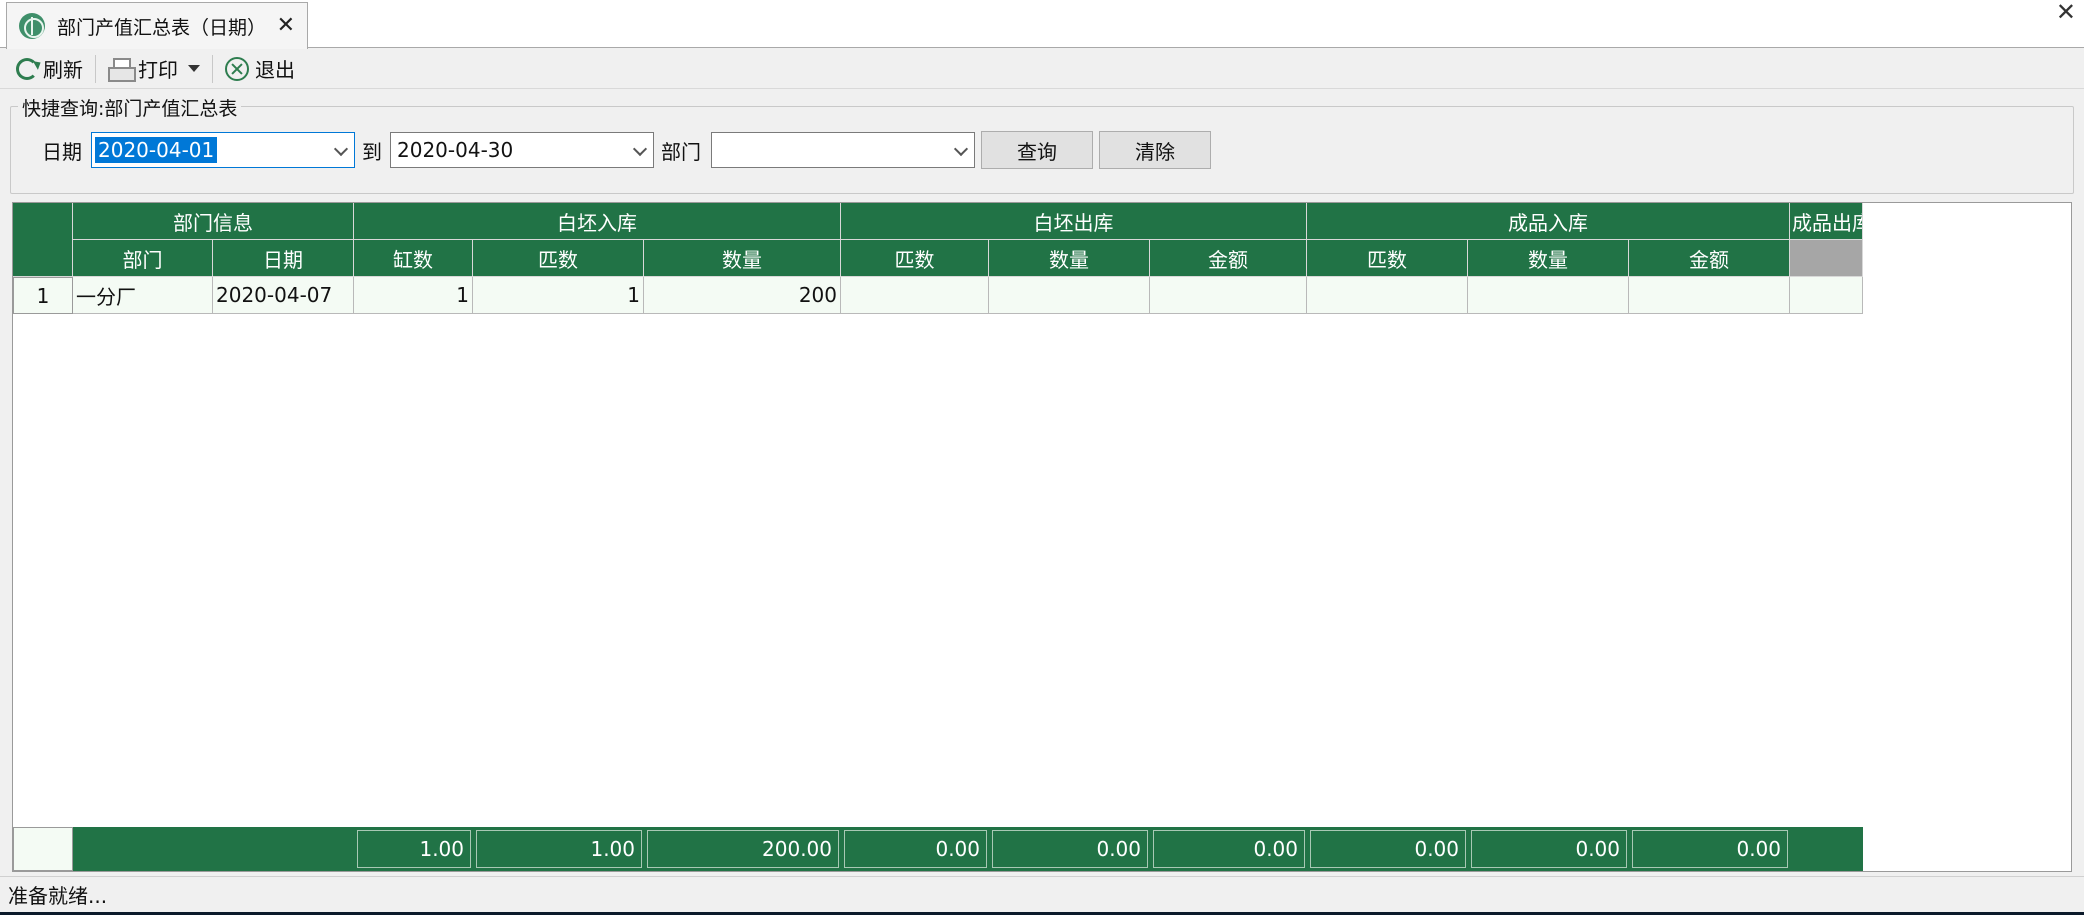  Describe the element at coordinates (1042, 24) in the screenshot. I see `tab-bar: 部门产值汇总表（日期） ✕ ✕` at that location.